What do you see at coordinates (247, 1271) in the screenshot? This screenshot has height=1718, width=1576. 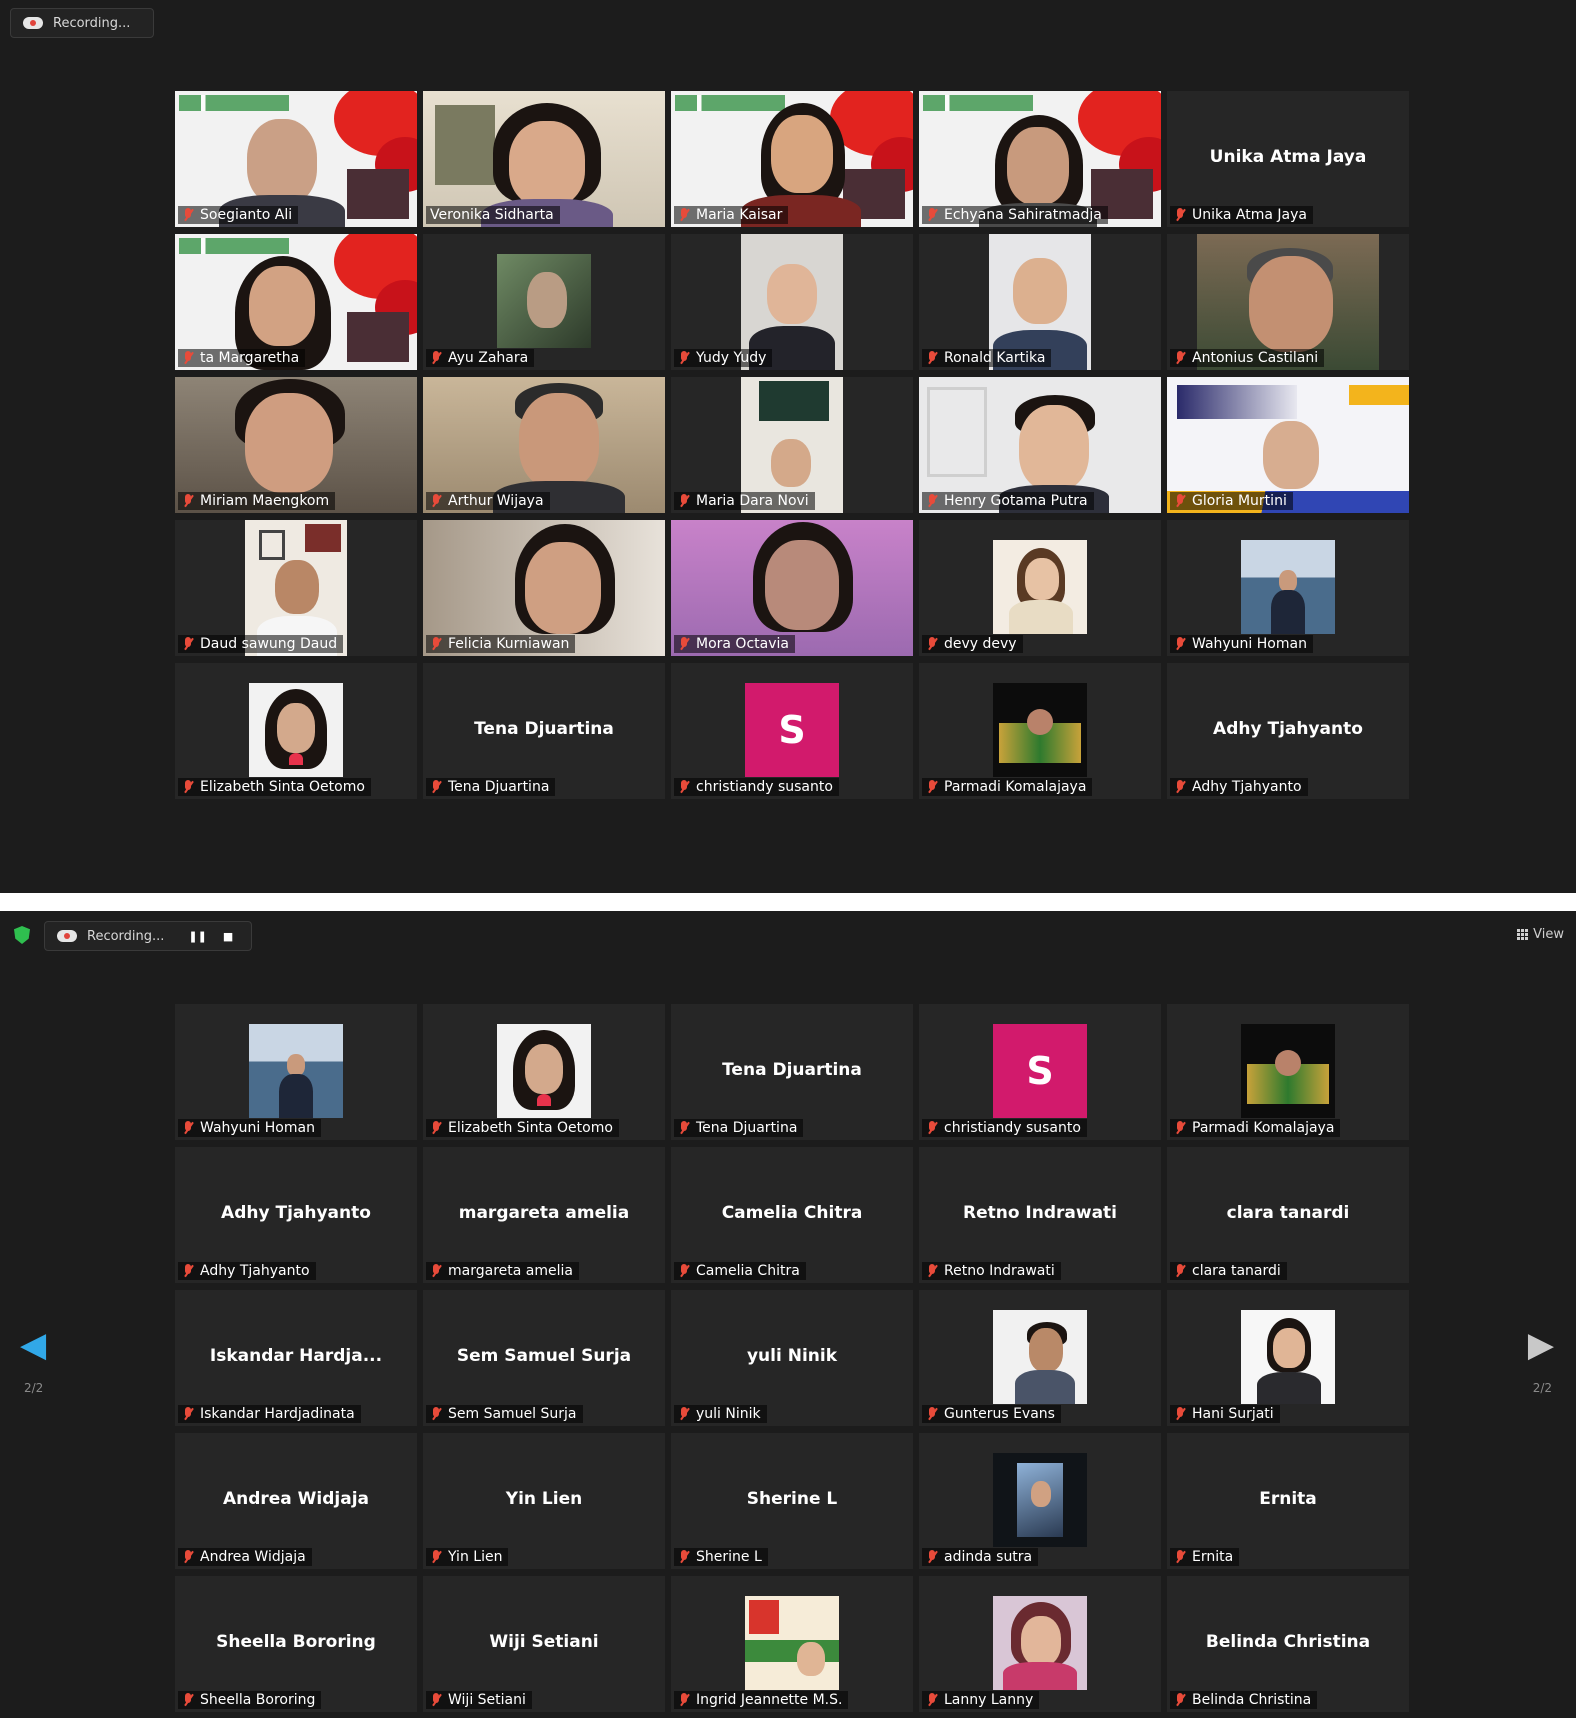 I see `participant-name-label: Adhy Tjahyanto` at bounding box center [247, 1271].